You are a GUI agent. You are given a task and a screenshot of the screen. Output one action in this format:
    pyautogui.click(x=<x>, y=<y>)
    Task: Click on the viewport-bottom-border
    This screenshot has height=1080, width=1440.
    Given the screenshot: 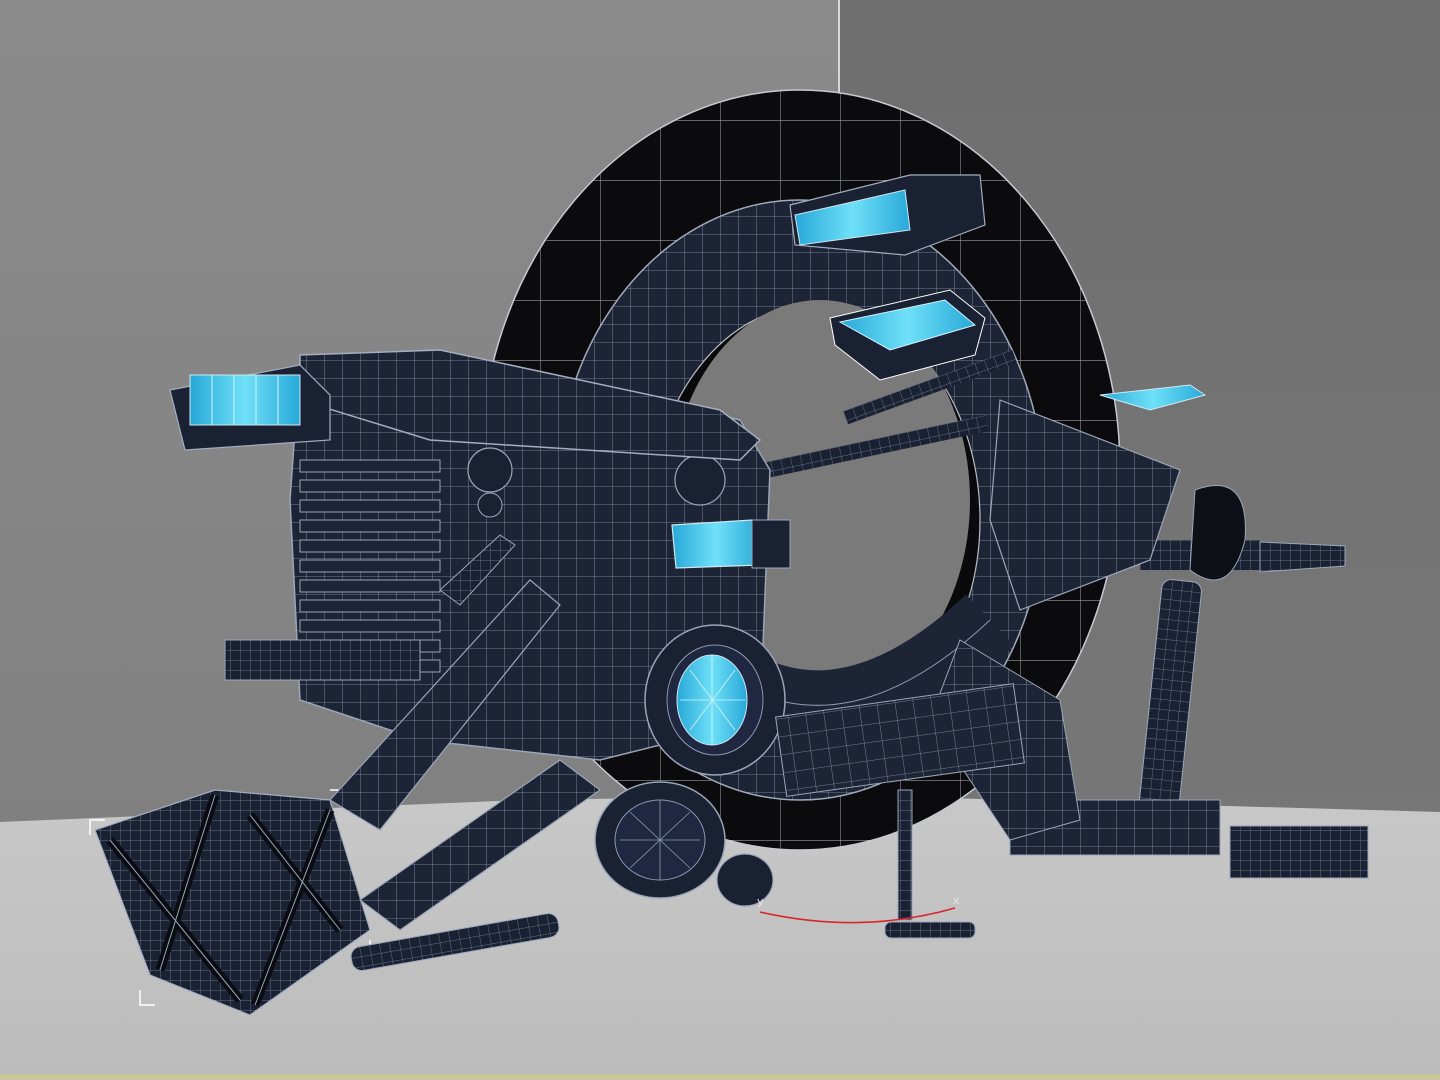 What is the action you would take?
    pyautogui.click(x=720, y=1077)
    